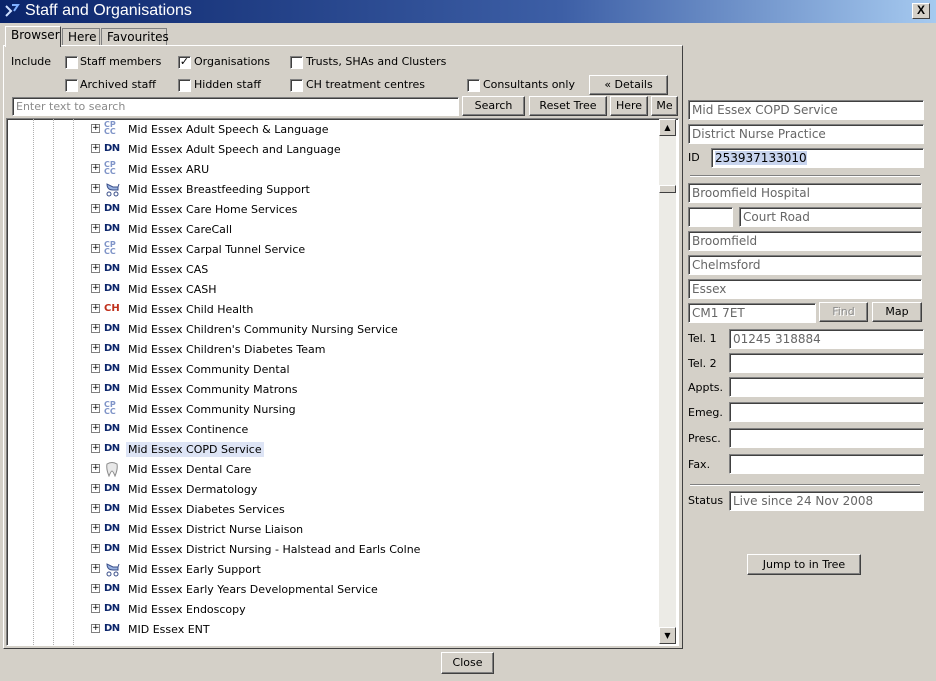 The height and width of the screenshot is (681, 936). What do you see at coordinates (81, 37) in the screenshot?
I see `tab-here: Here` at bounding box center [81, 37].